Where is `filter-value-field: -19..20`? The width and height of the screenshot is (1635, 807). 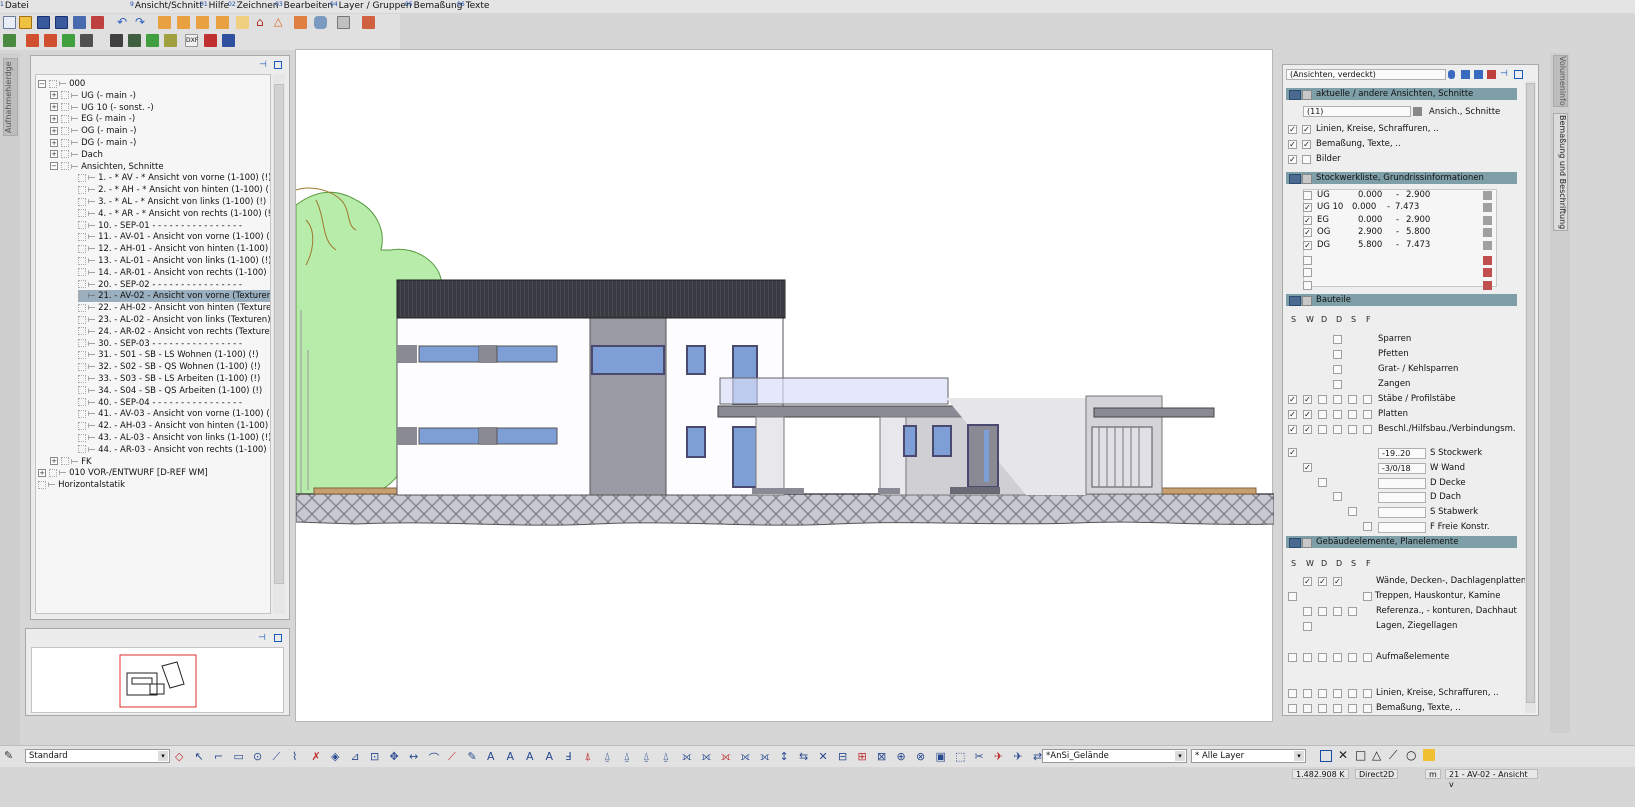 filter-value-field: -19..20 is located at coordinates (1402, 453).